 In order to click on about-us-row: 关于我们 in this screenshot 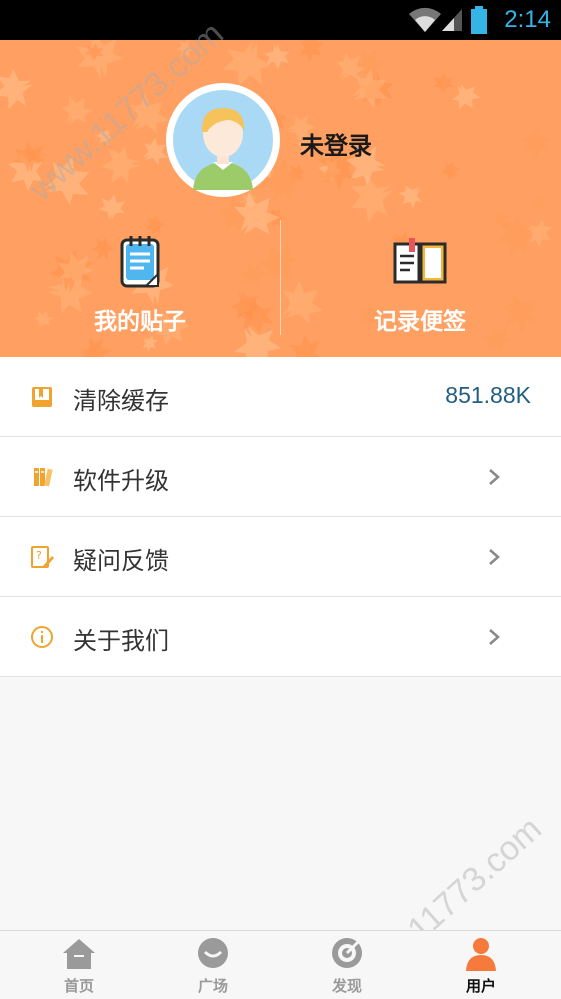, I will do `click(280, 637)`.